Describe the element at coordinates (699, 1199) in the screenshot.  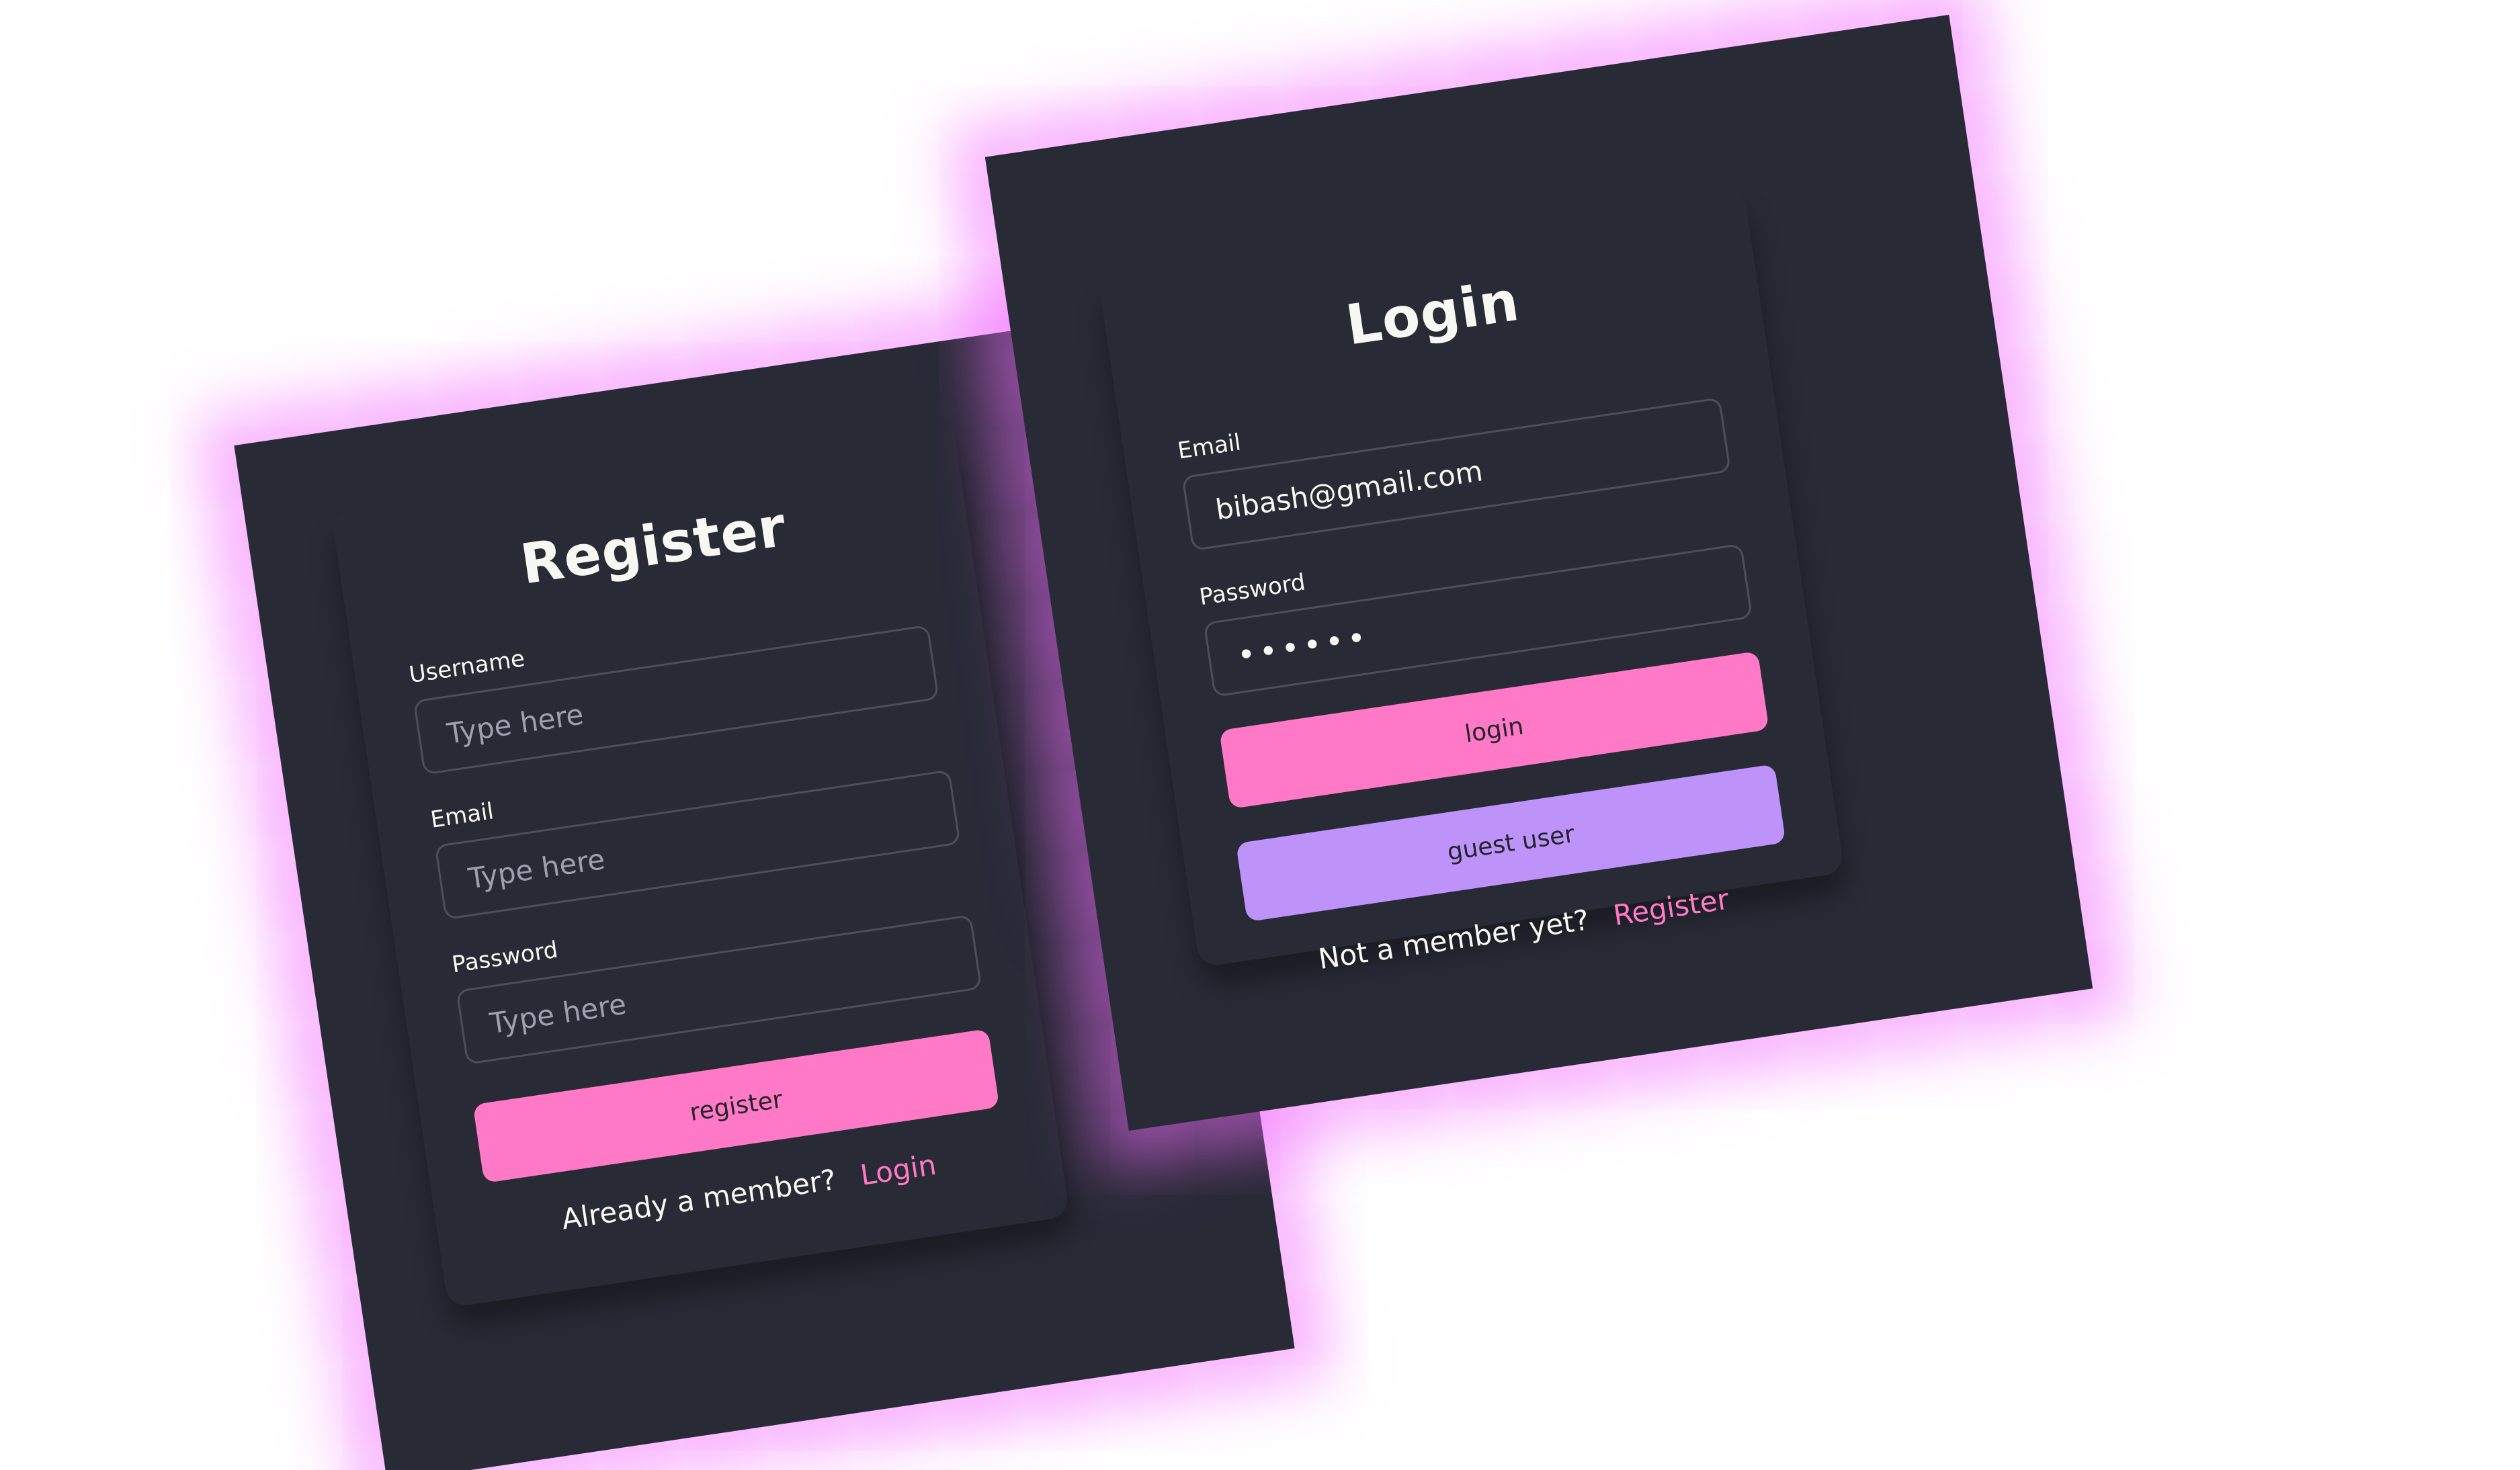
I see `register-footer-text: Already a member?` at that location.